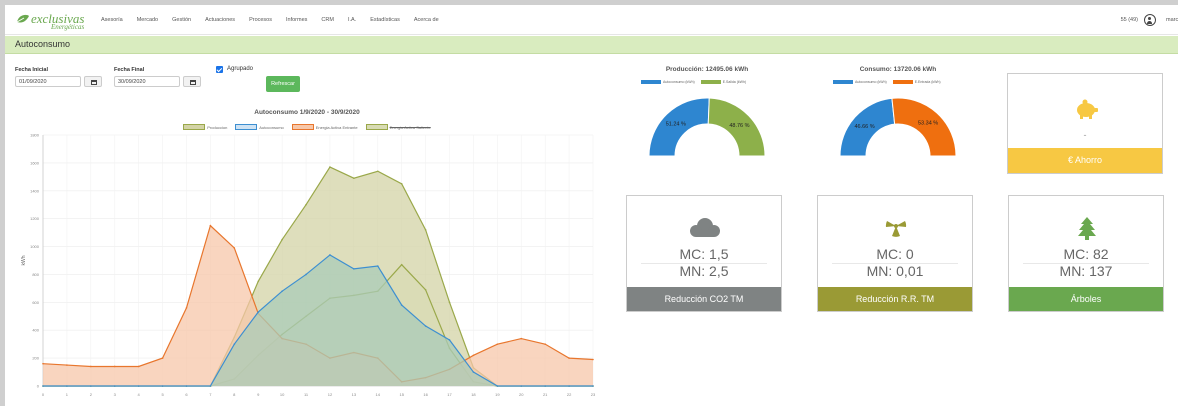 Image resolution: width=1178 pixels, height=406 pixels. Describe the element at coordinates (734, 82) in the screenshot. I see `legend-label: E.Salida (kWh)` at that location.